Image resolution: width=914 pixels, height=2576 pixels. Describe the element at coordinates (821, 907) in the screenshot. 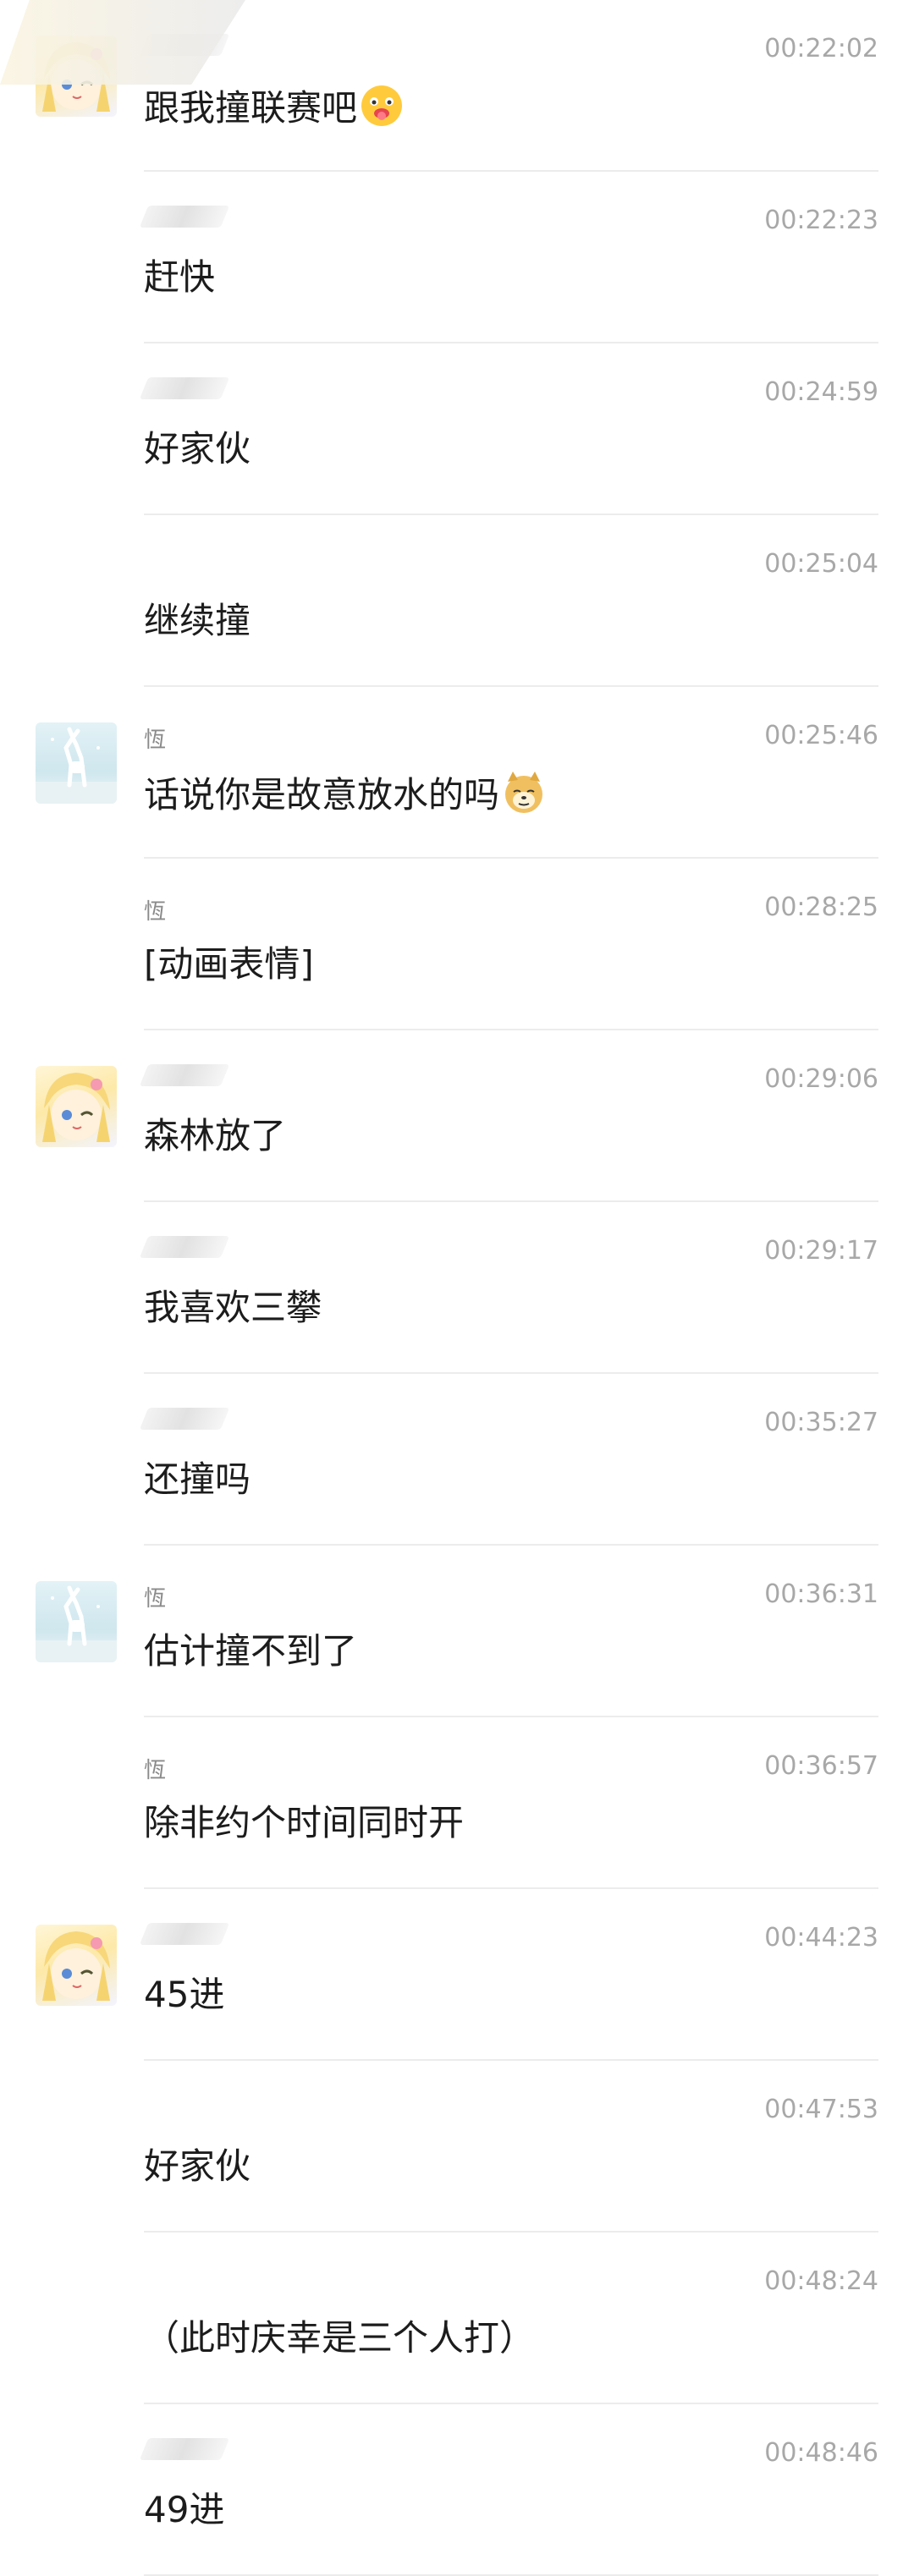

I see `message-timestamp: 00:28:25` at that location.